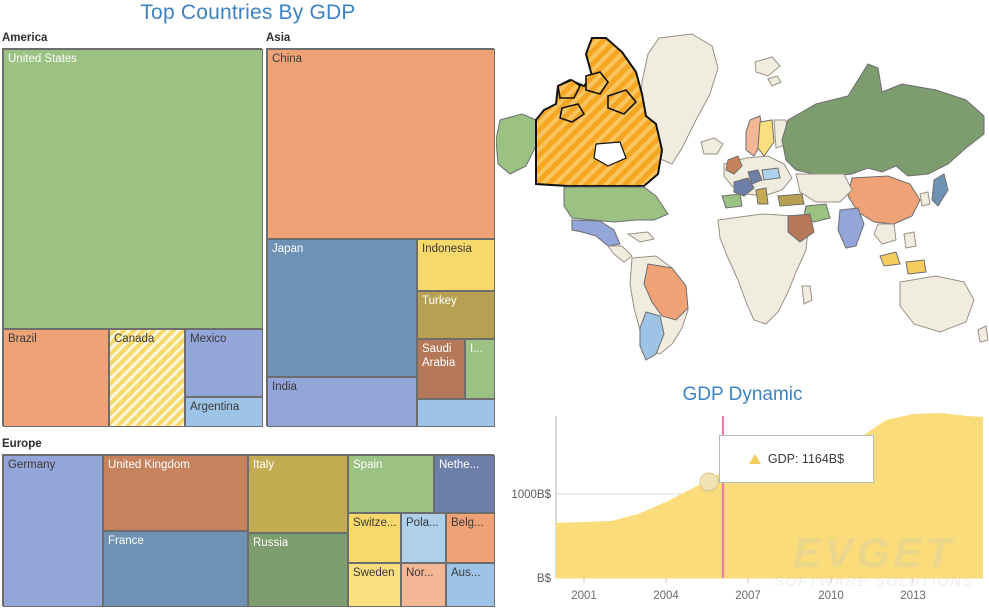 This screenshot has height=610, width=989. Describe the element at coordinates (620, 254) in the screenshot. I see `map-country-central-america` at that location.